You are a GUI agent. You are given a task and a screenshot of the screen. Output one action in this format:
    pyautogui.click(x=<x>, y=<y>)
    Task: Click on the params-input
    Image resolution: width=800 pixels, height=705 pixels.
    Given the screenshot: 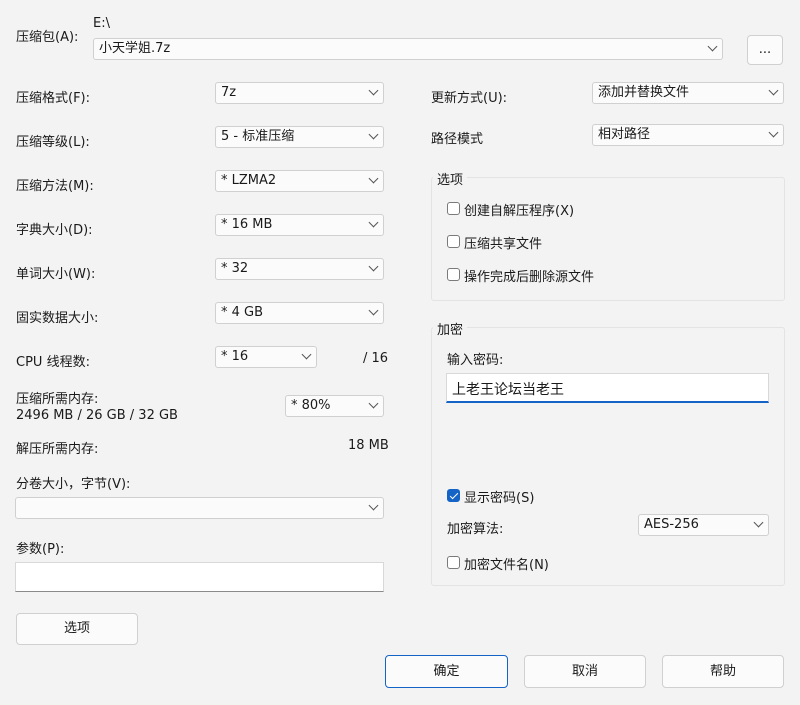 What is the action you would take?
    pyautogui.click(x=199, y=577)
    